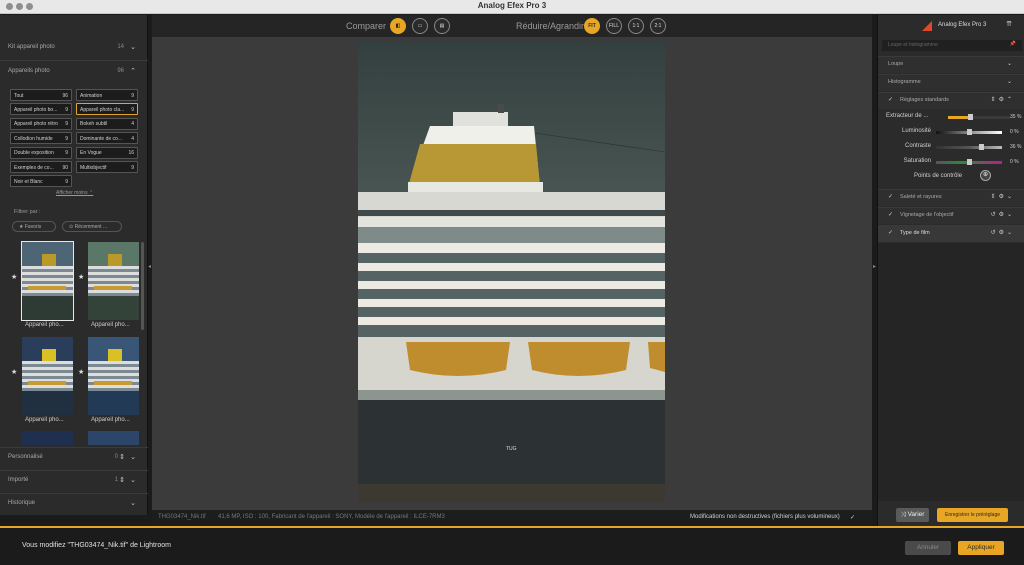  What do you see at coordinates (74, 49) in the screenshot?
I see `section-camera-kit: Kit appareil photo 14 ⌄` at bounding box center [74, 49].